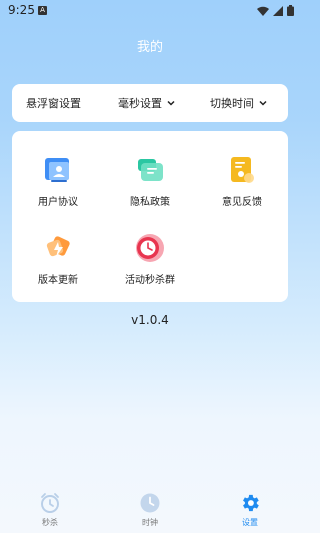  What do you see at coordinates (150, 11) in the screenshot?
I see `status-bar: 9:25 A` at bounding box center [150, 11].